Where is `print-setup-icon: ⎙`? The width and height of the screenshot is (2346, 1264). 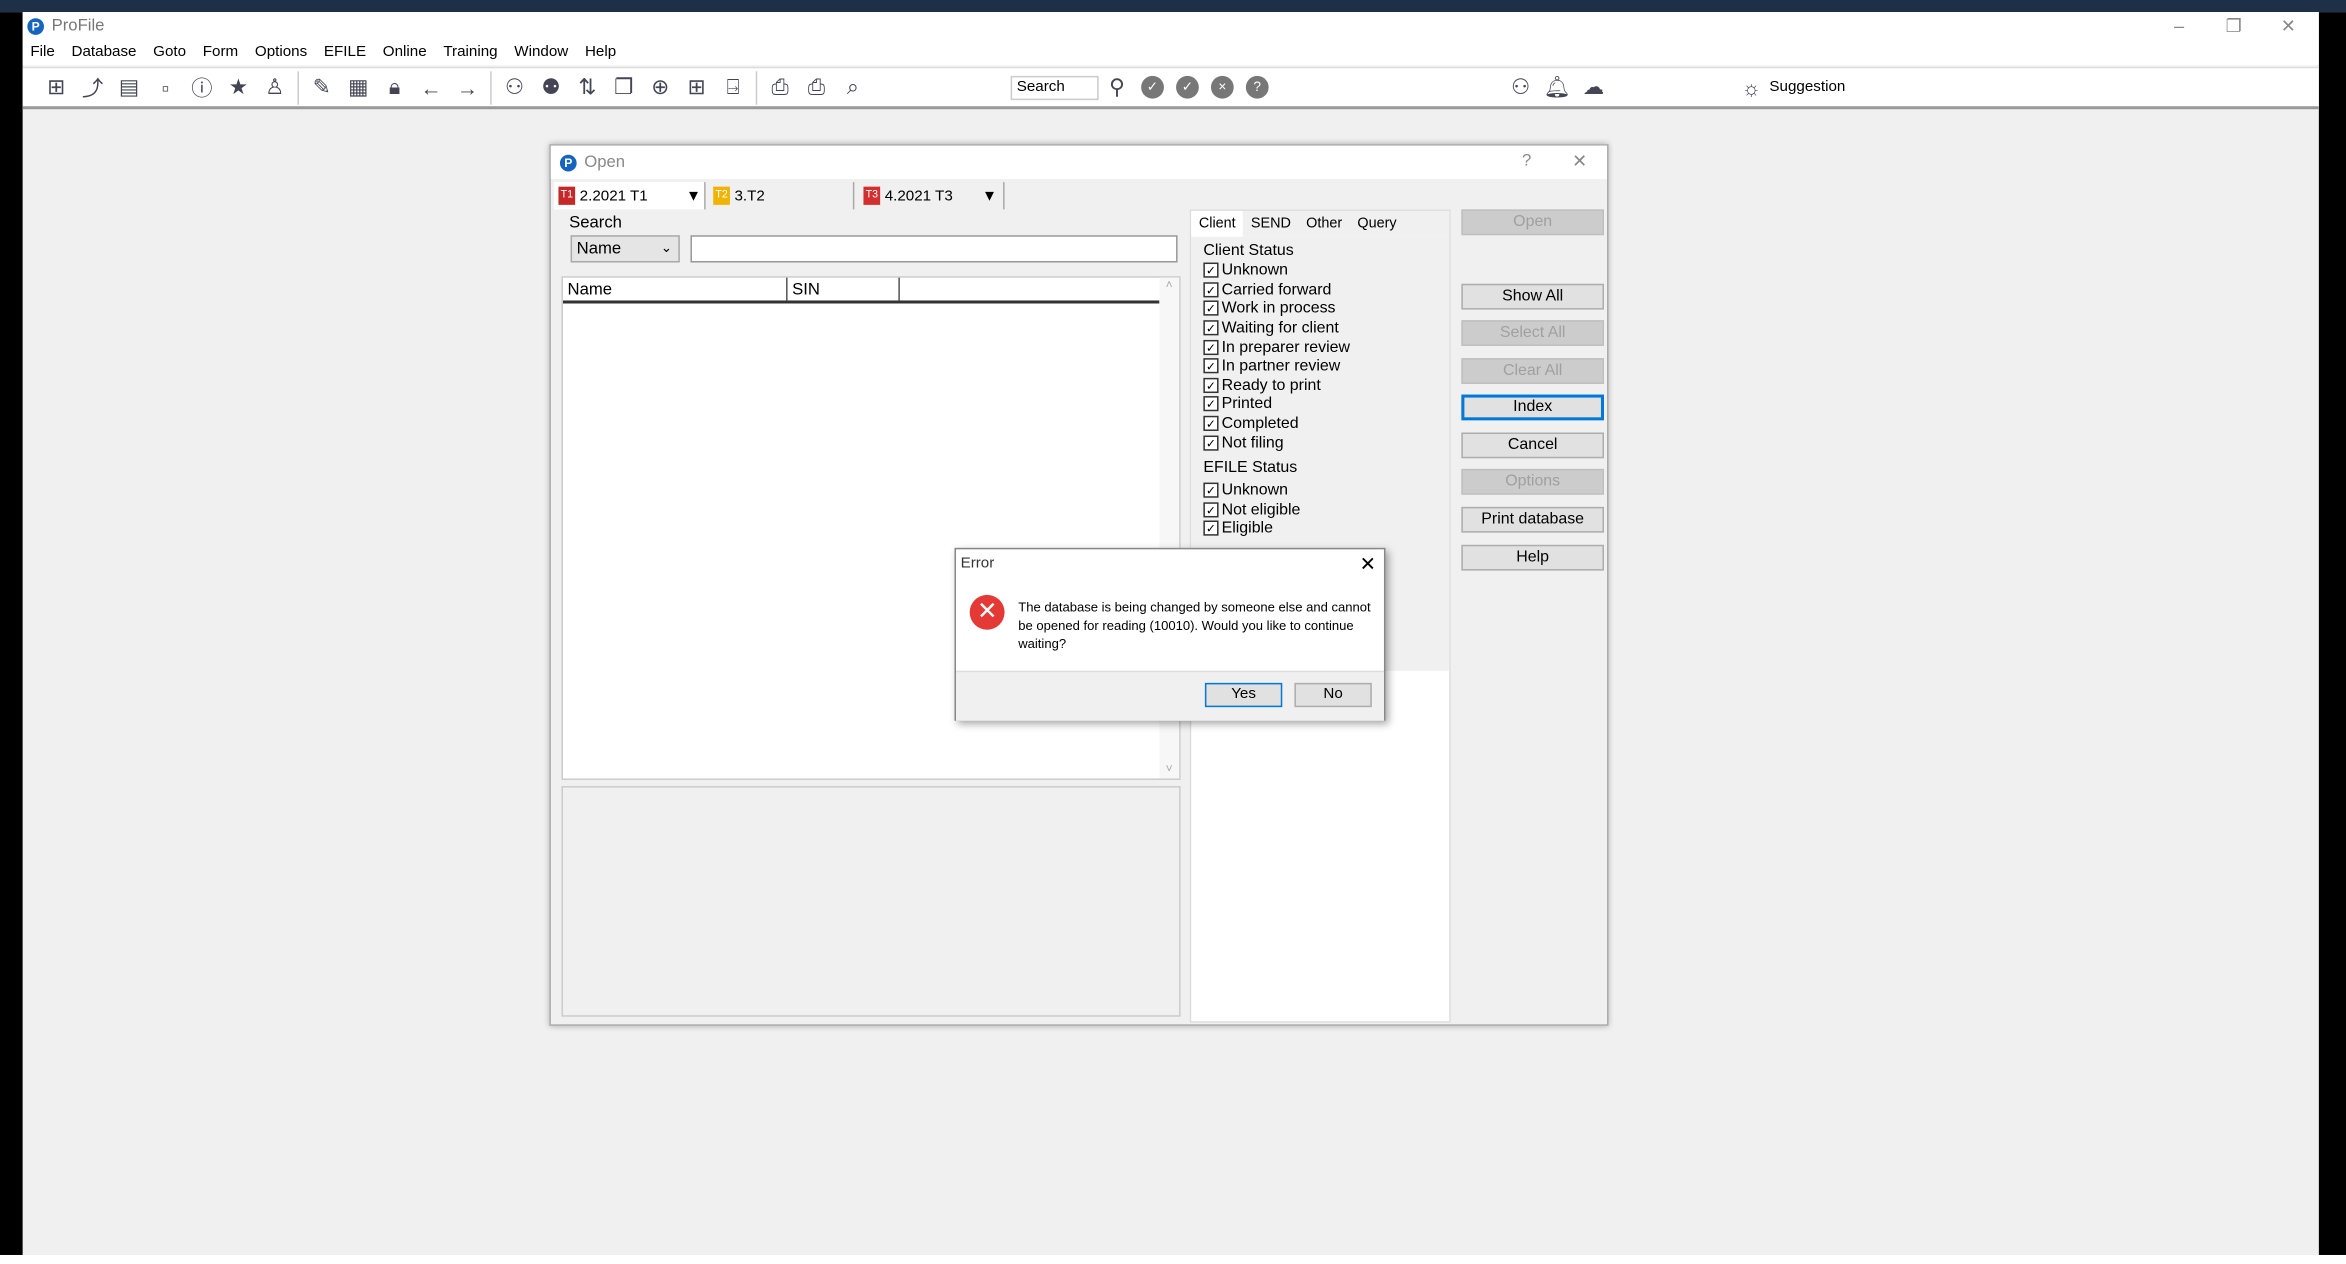
print-setup-icon: ⎙ is located at coordinates (816, 87).